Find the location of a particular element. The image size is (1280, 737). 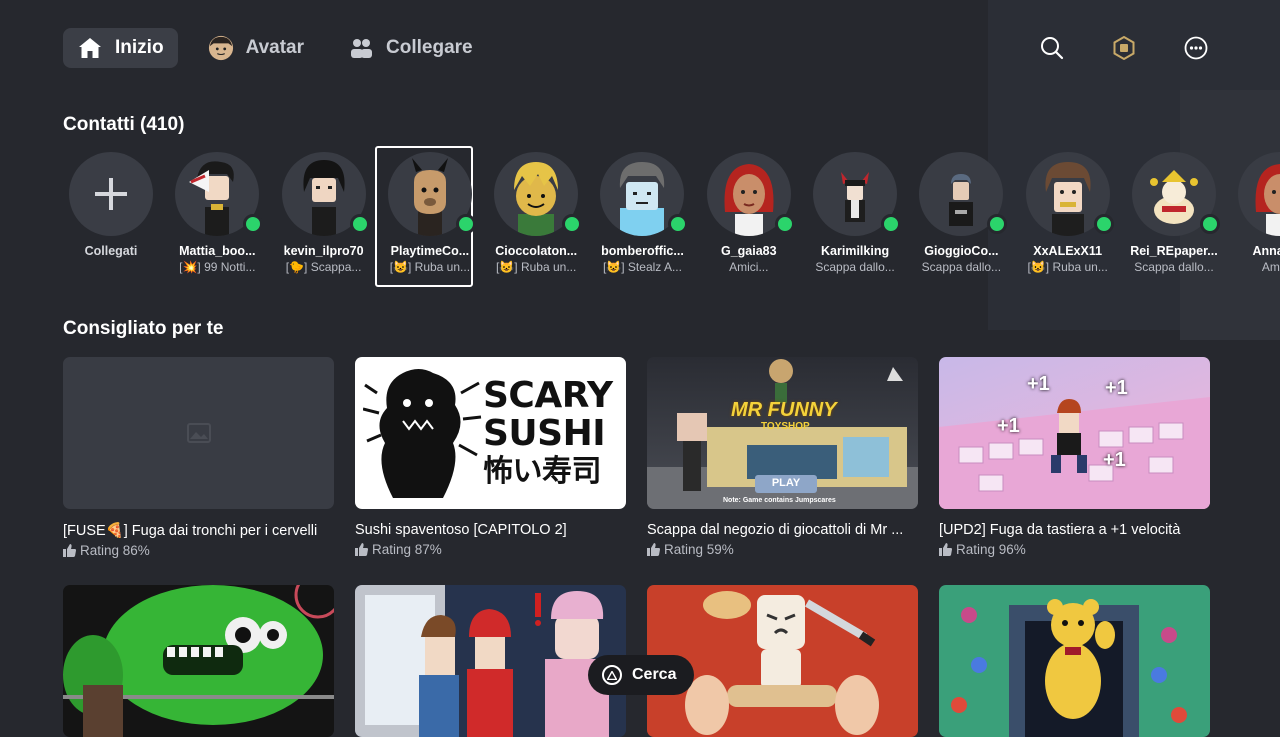

avatar is located at coordinates (1259, 194).